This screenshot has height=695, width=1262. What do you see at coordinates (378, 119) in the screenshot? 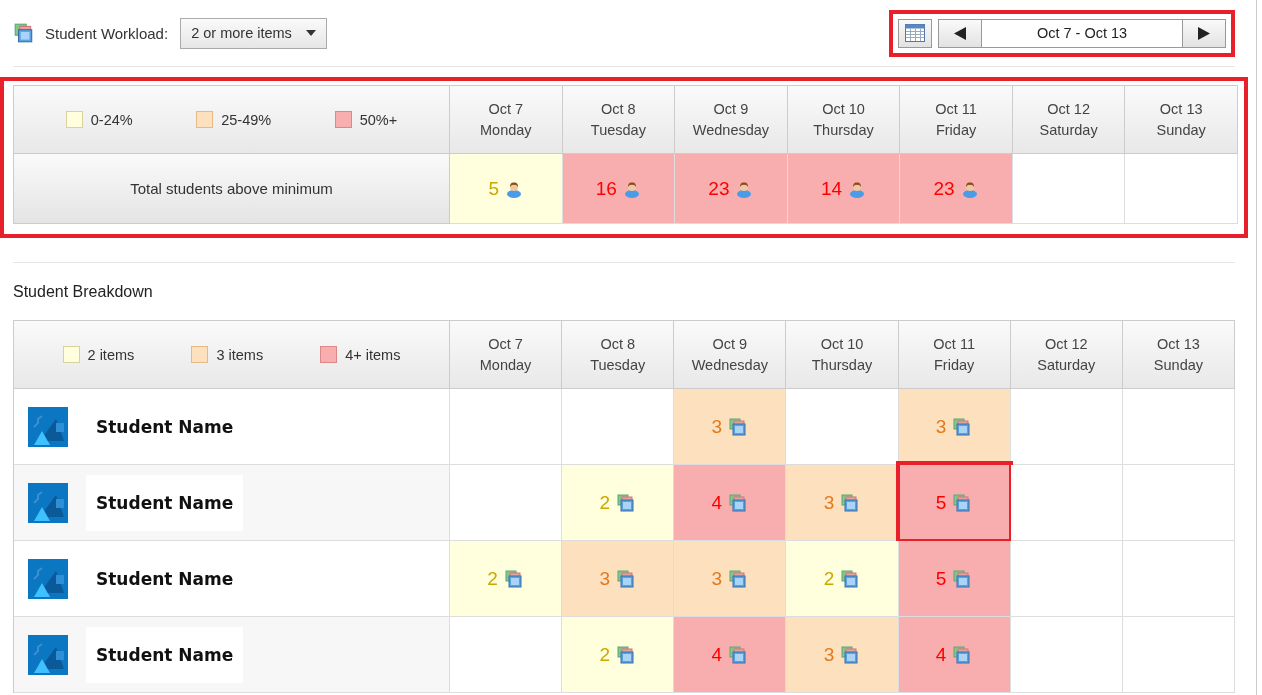
I see `legend-label: 50%+` at bounding box center [378, 119].